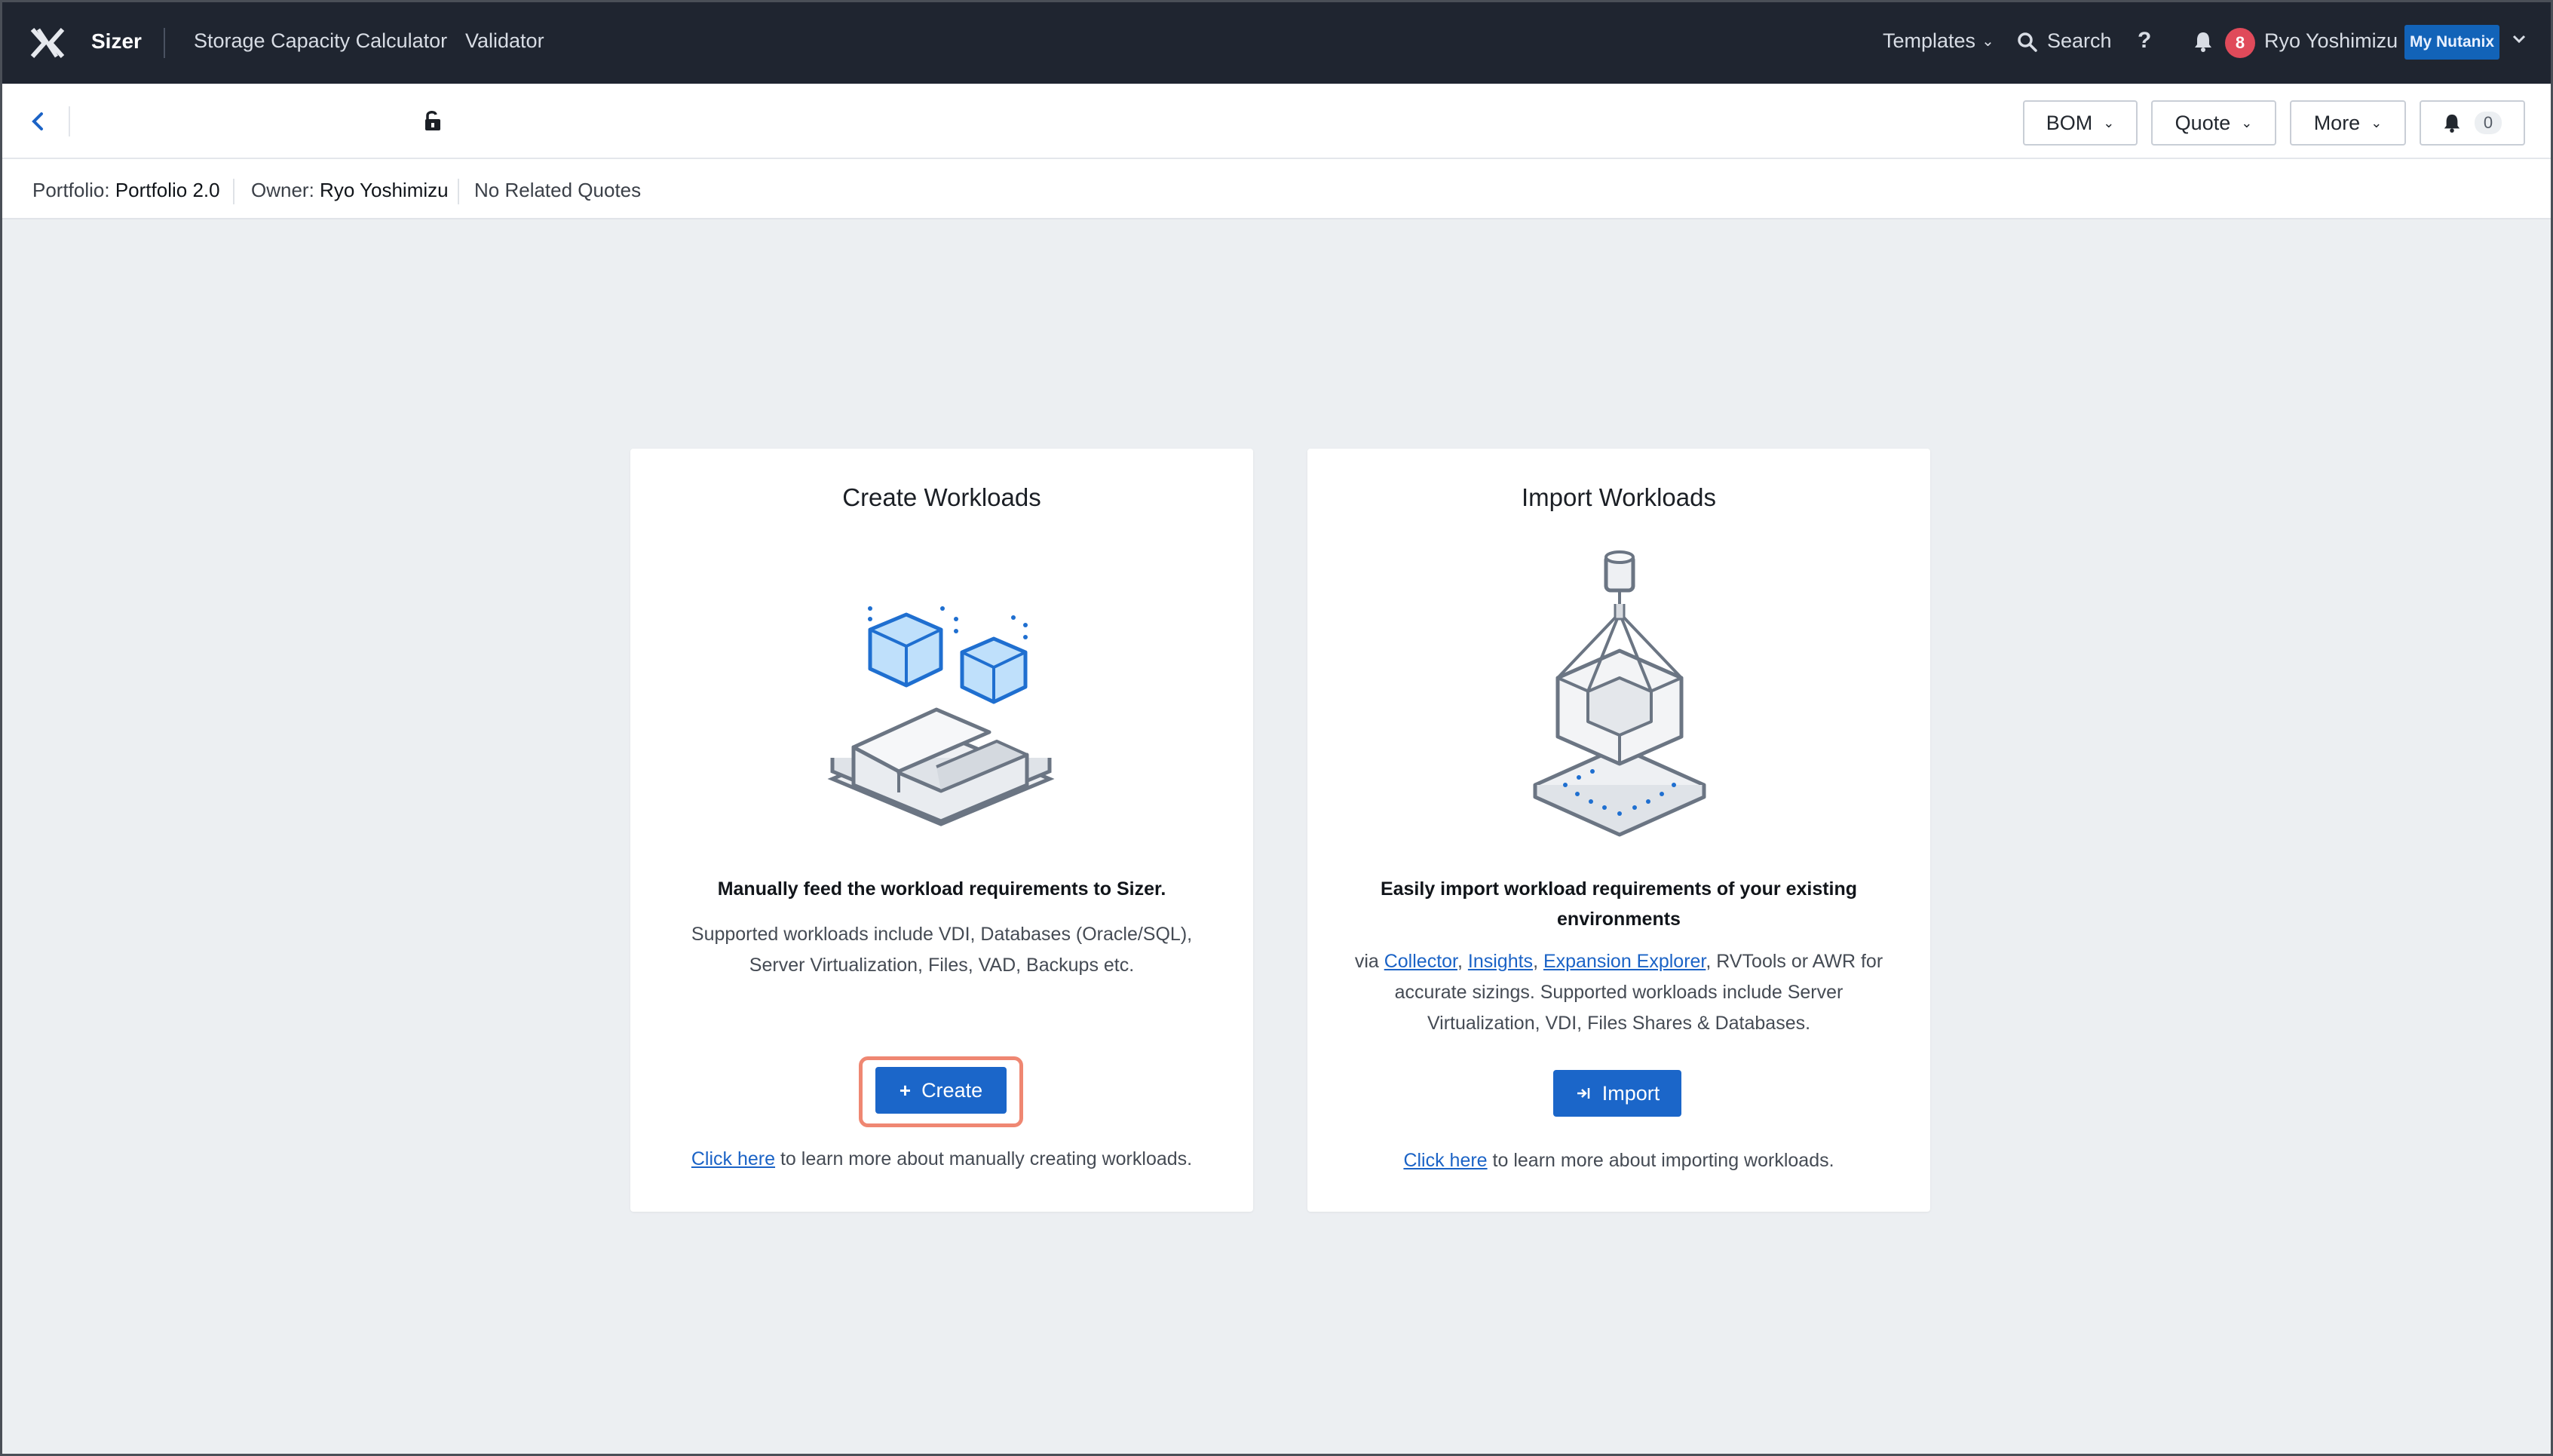  I want to click on search-button: Search, so click(2079, 41).